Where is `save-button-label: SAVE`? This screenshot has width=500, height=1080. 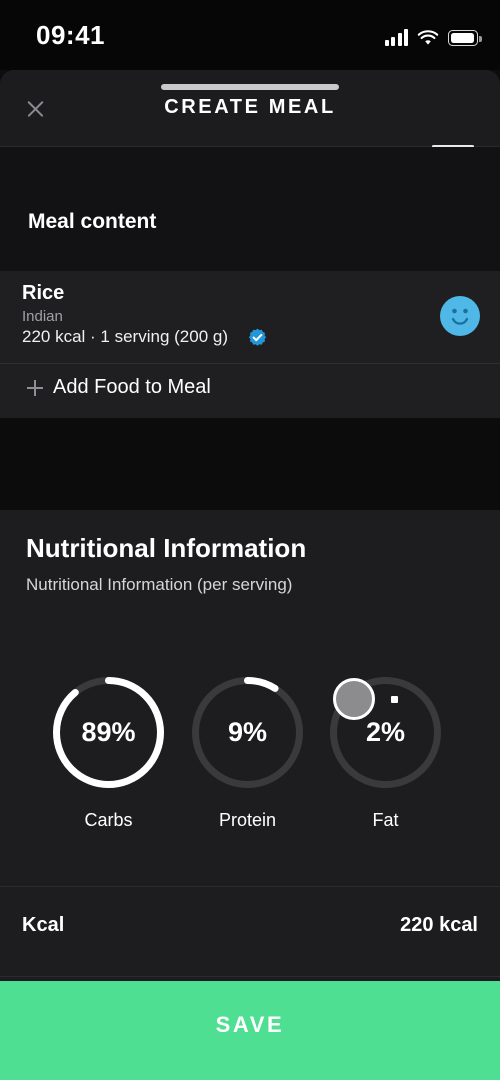 save-button-label: SAVE is located at coordinates (250, 1024).